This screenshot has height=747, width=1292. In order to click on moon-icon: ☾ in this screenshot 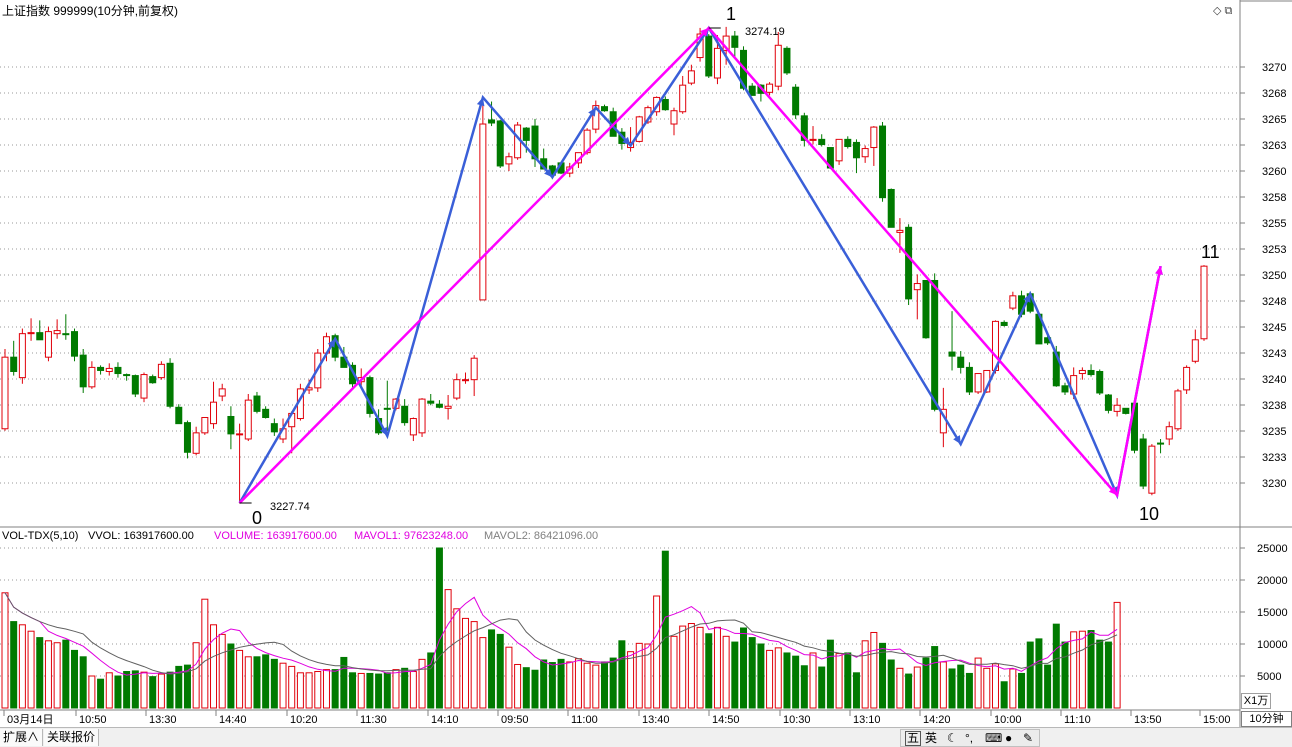, I will do `click(952, 738)`.